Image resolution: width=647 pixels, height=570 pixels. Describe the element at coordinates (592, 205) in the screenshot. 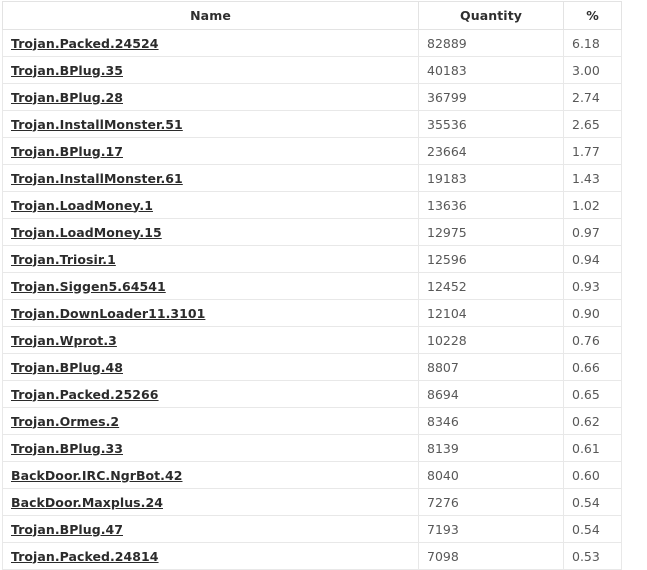

I see `threat-percent-cell: 1.02` at that location.